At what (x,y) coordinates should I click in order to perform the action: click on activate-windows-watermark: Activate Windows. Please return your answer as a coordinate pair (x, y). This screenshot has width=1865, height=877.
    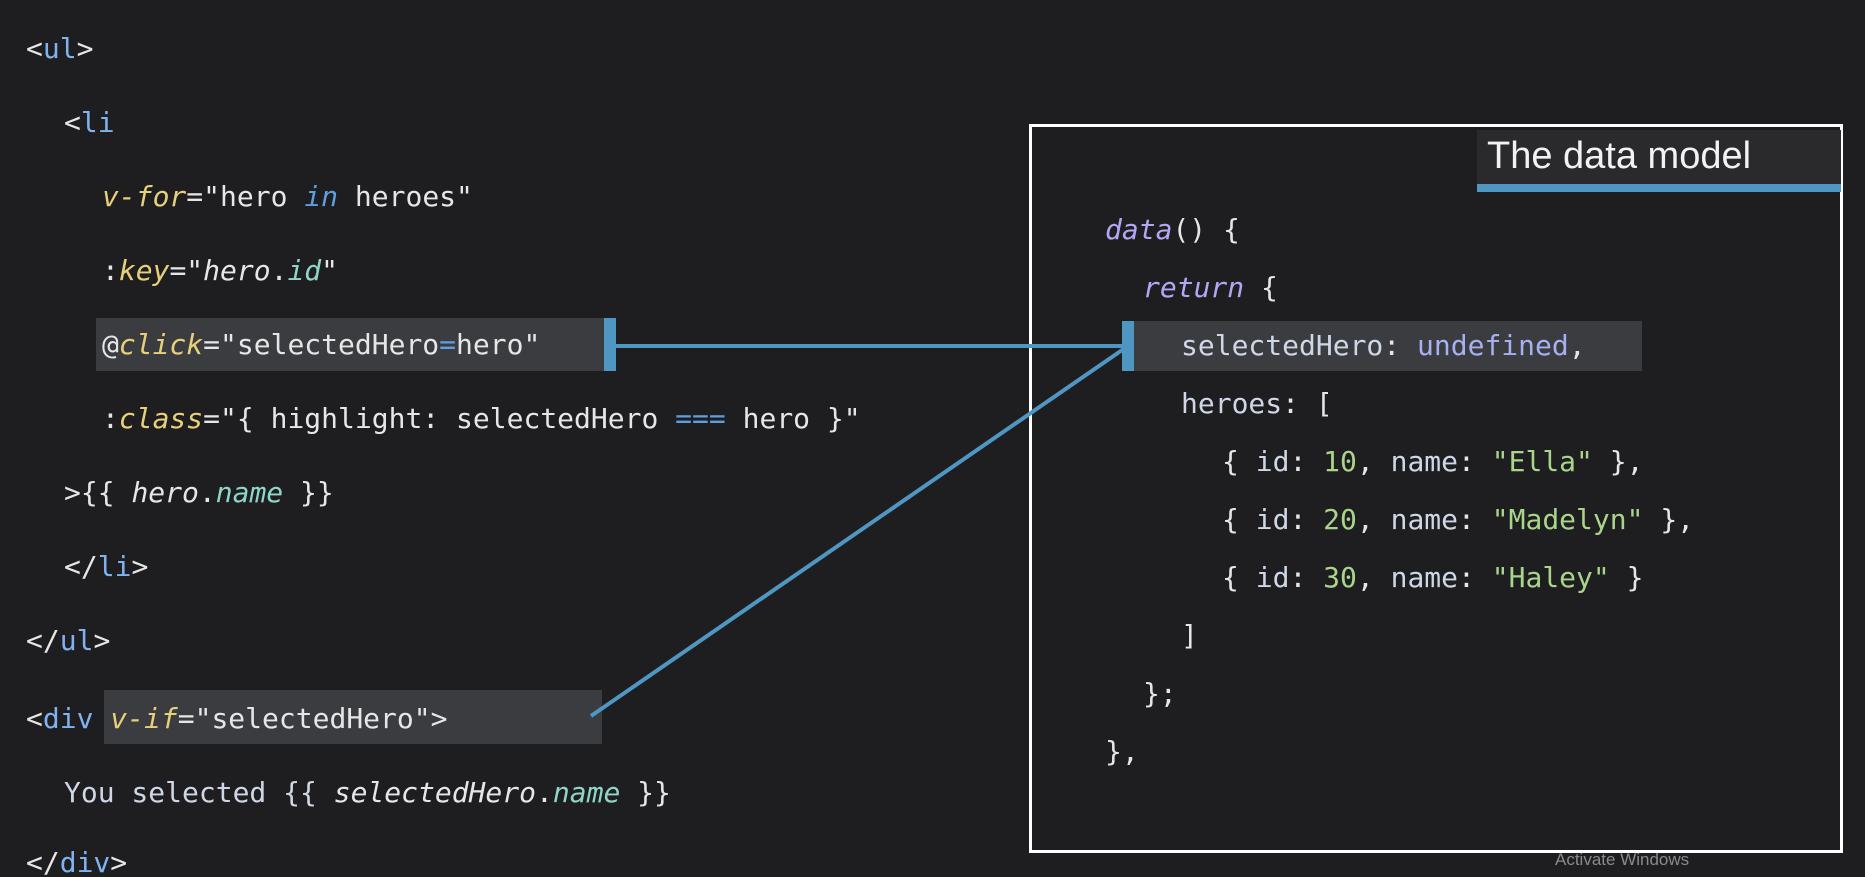
    Looking at the image, I should click on (1622, 859).